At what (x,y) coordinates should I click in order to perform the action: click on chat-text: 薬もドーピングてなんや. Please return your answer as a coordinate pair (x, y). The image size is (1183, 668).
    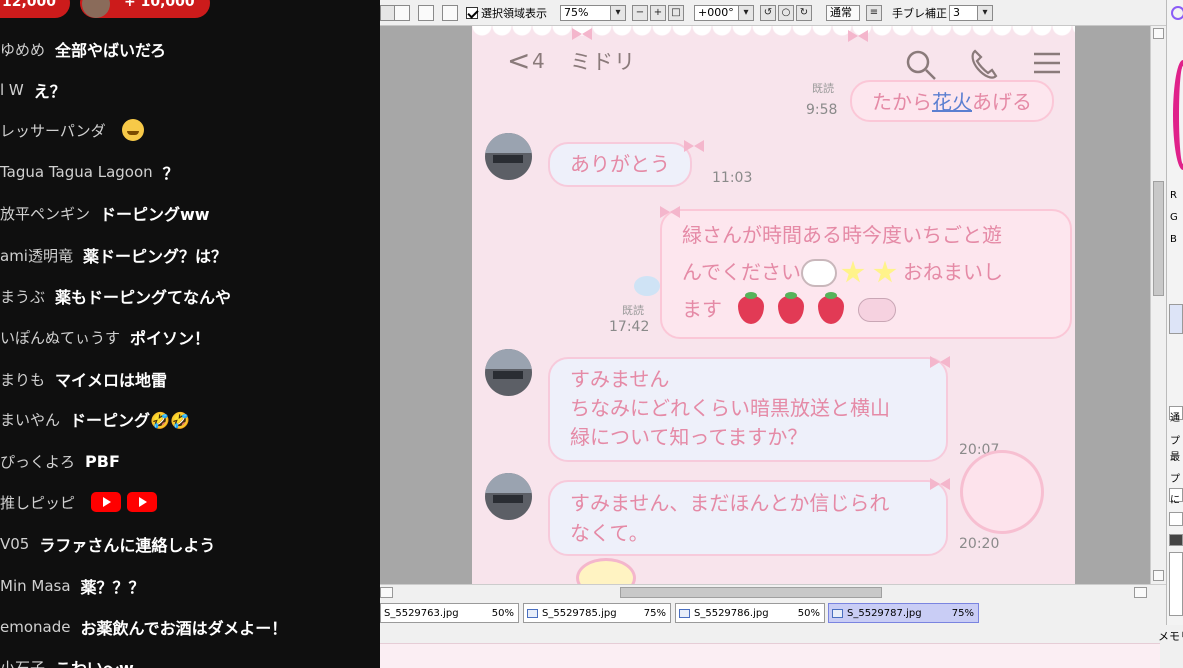
    Looking at the image, I should click on (143, 297).